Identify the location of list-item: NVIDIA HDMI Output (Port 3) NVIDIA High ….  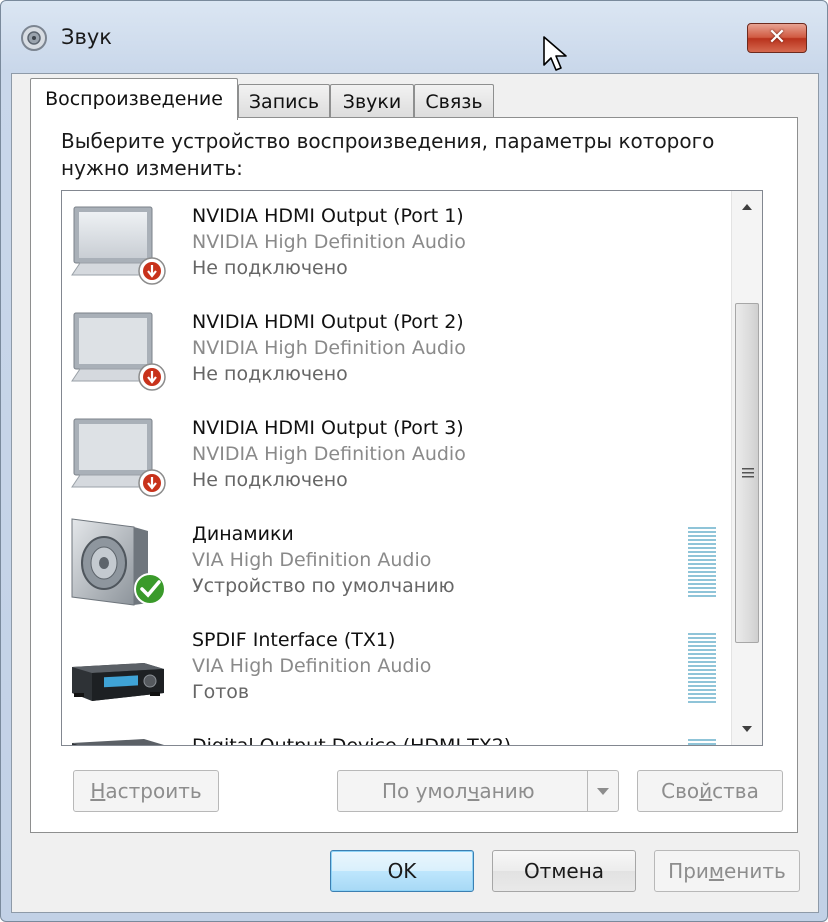
(398, 458).